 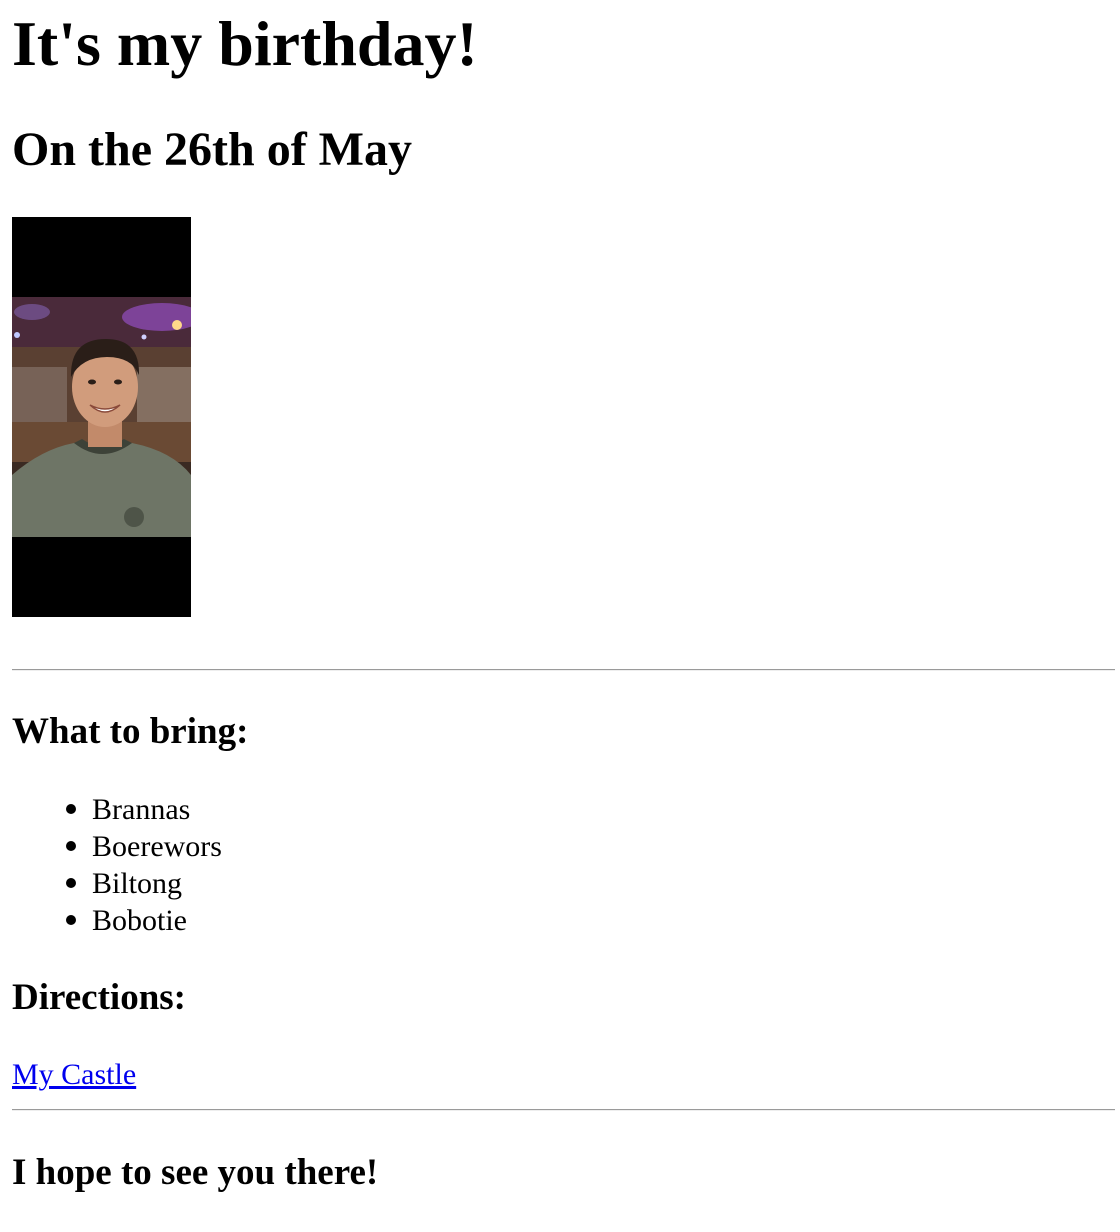 What do you see at coordinates (117, 846) in the screenshot?
I see `list-item: Boerewors` at bounding box center [117, 846].